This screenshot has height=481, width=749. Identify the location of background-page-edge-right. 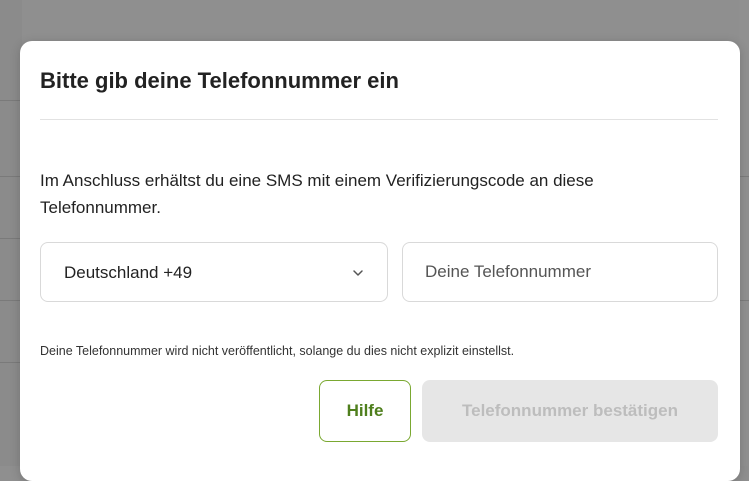
(744, 233).